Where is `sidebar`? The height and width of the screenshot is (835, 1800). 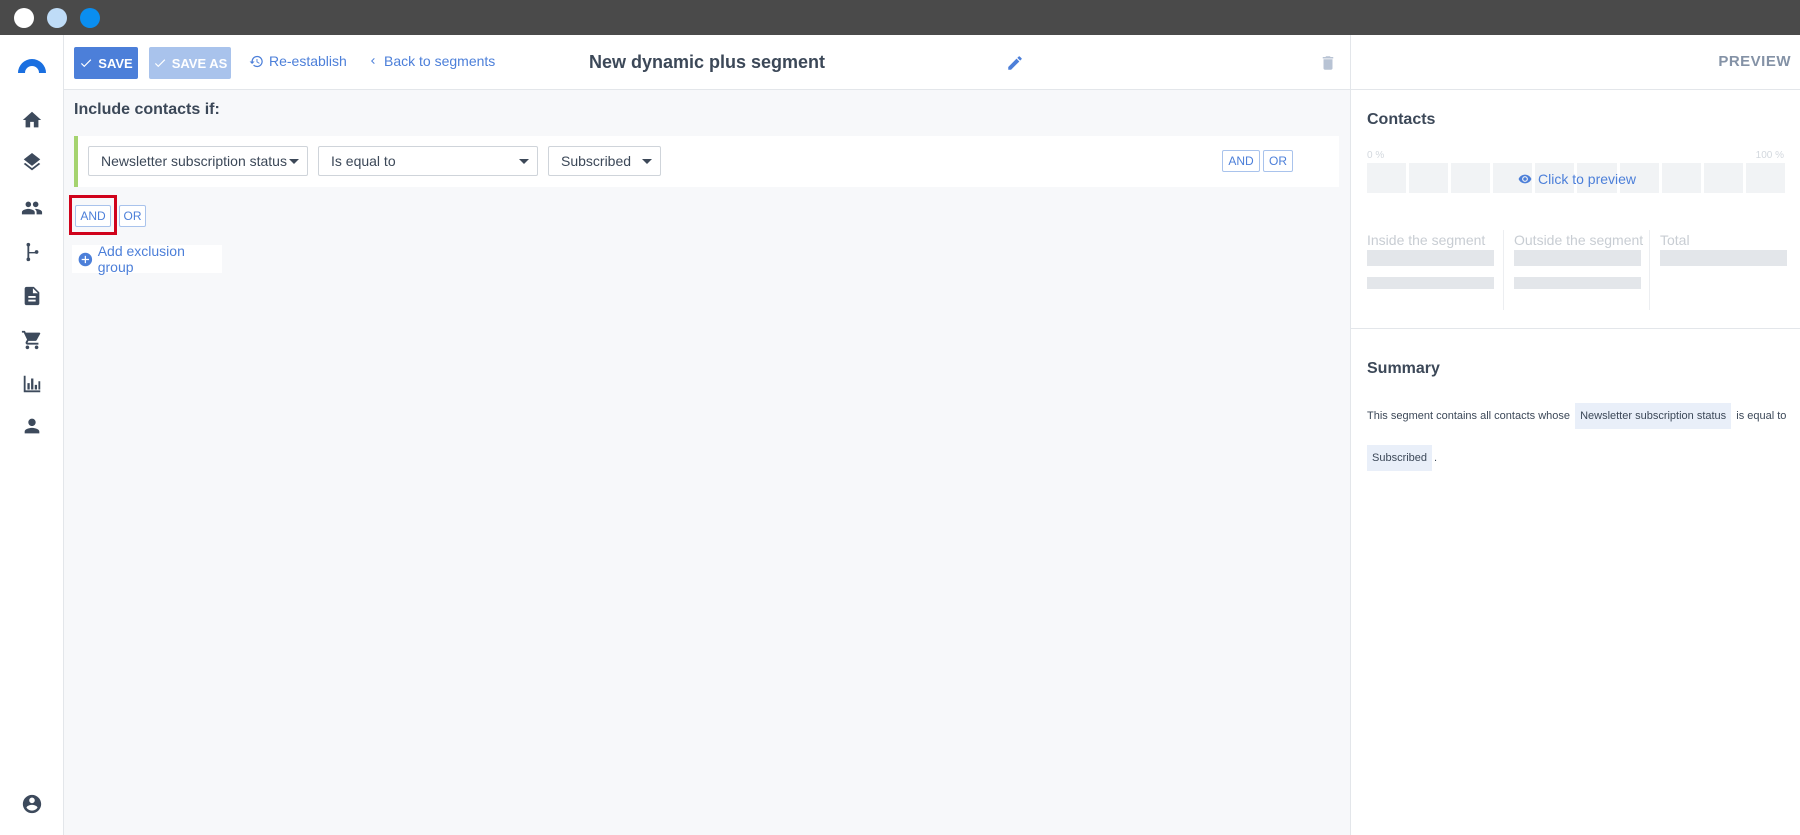
sidebar is located at coordinates (32, 435).